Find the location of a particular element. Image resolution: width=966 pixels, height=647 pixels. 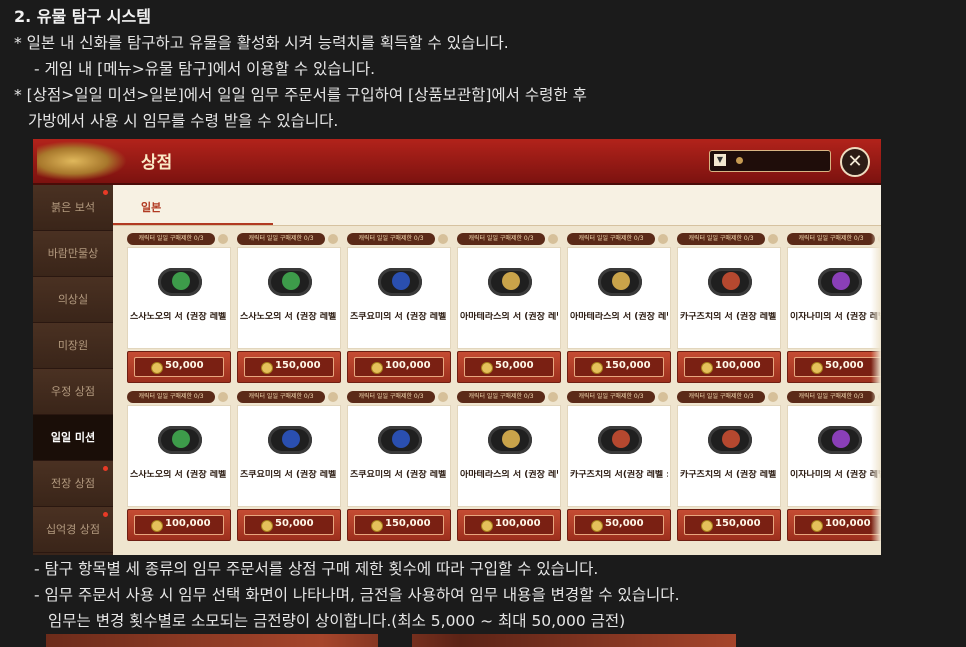

sidebar-item: 일일 미션 is located at coordinates (73, 438).